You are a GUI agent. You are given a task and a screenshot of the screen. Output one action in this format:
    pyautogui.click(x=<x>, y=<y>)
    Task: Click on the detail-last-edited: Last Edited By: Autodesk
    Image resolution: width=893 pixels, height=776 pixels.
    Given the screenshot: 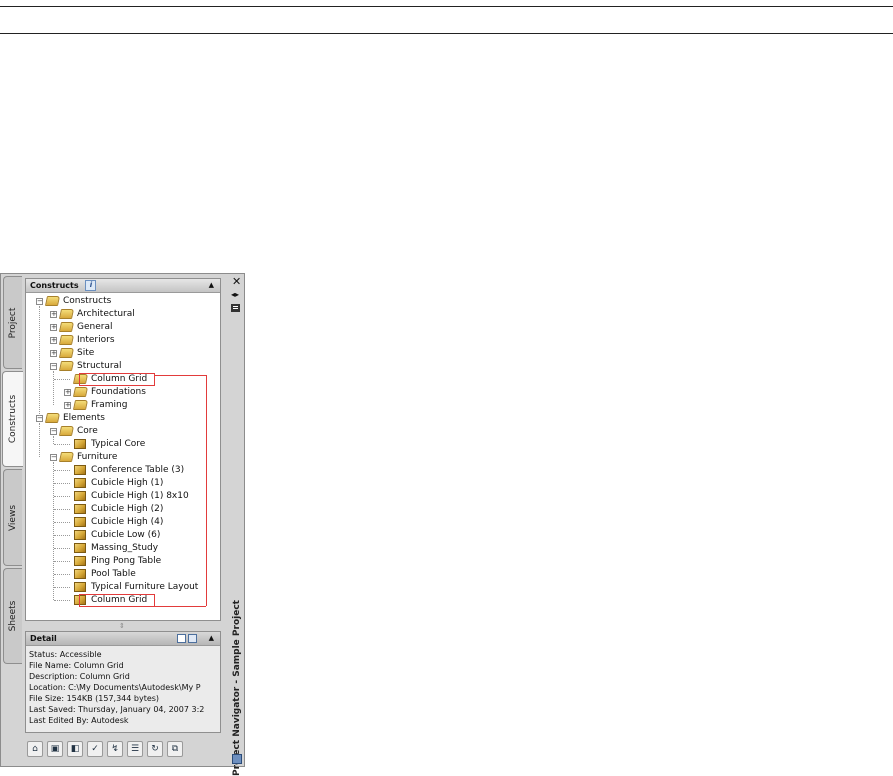 What is the action you would take?
    pyautogui.click(x=79, y=720)
    